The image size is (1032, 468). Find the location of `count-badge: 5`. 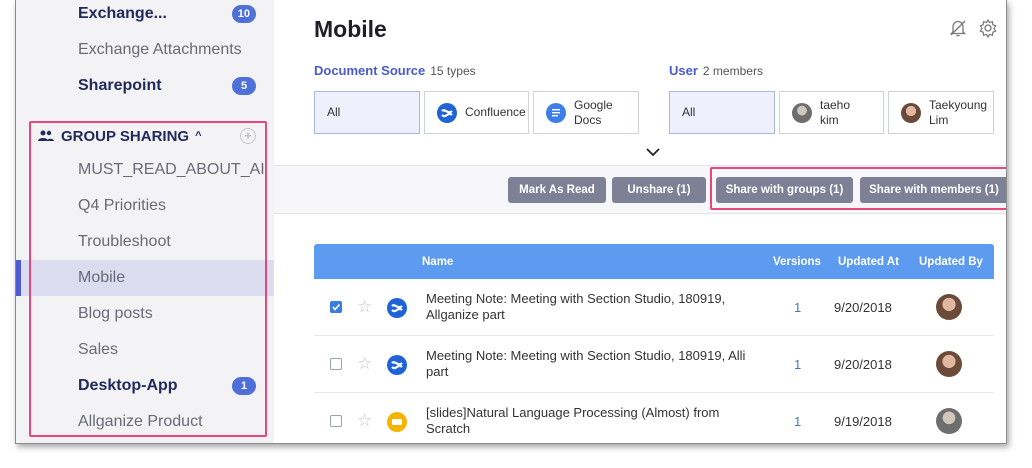

count-badge: 5 is located at coordinates (244, 86).